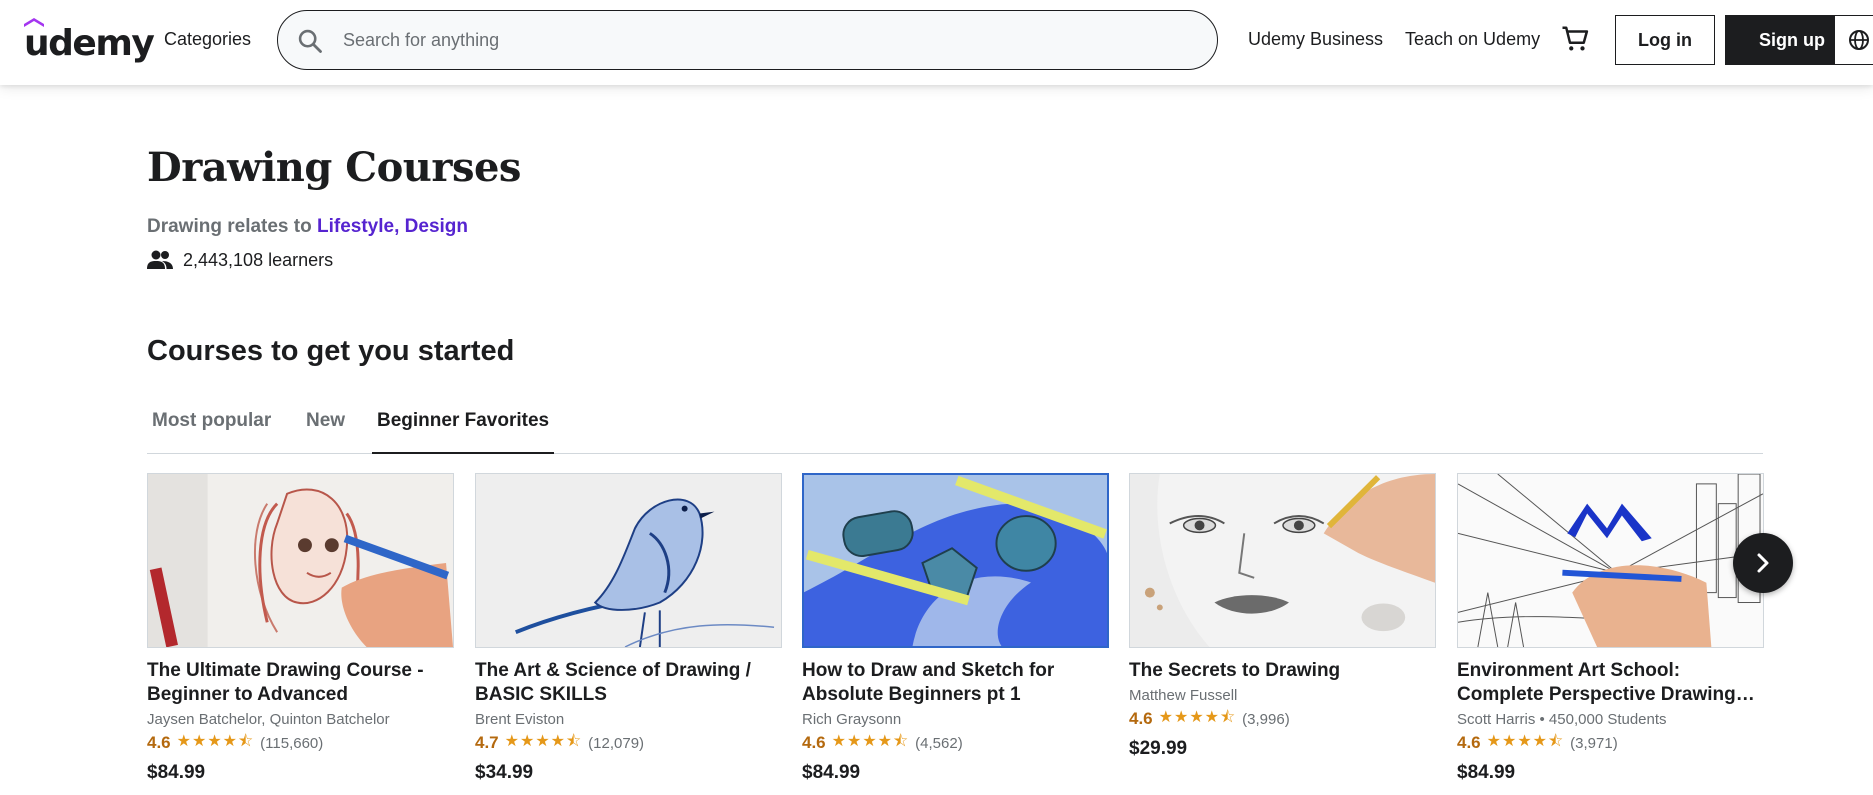 The image size is (1873, 795). I want to click on carousel-next-button, so click(1763, 563).